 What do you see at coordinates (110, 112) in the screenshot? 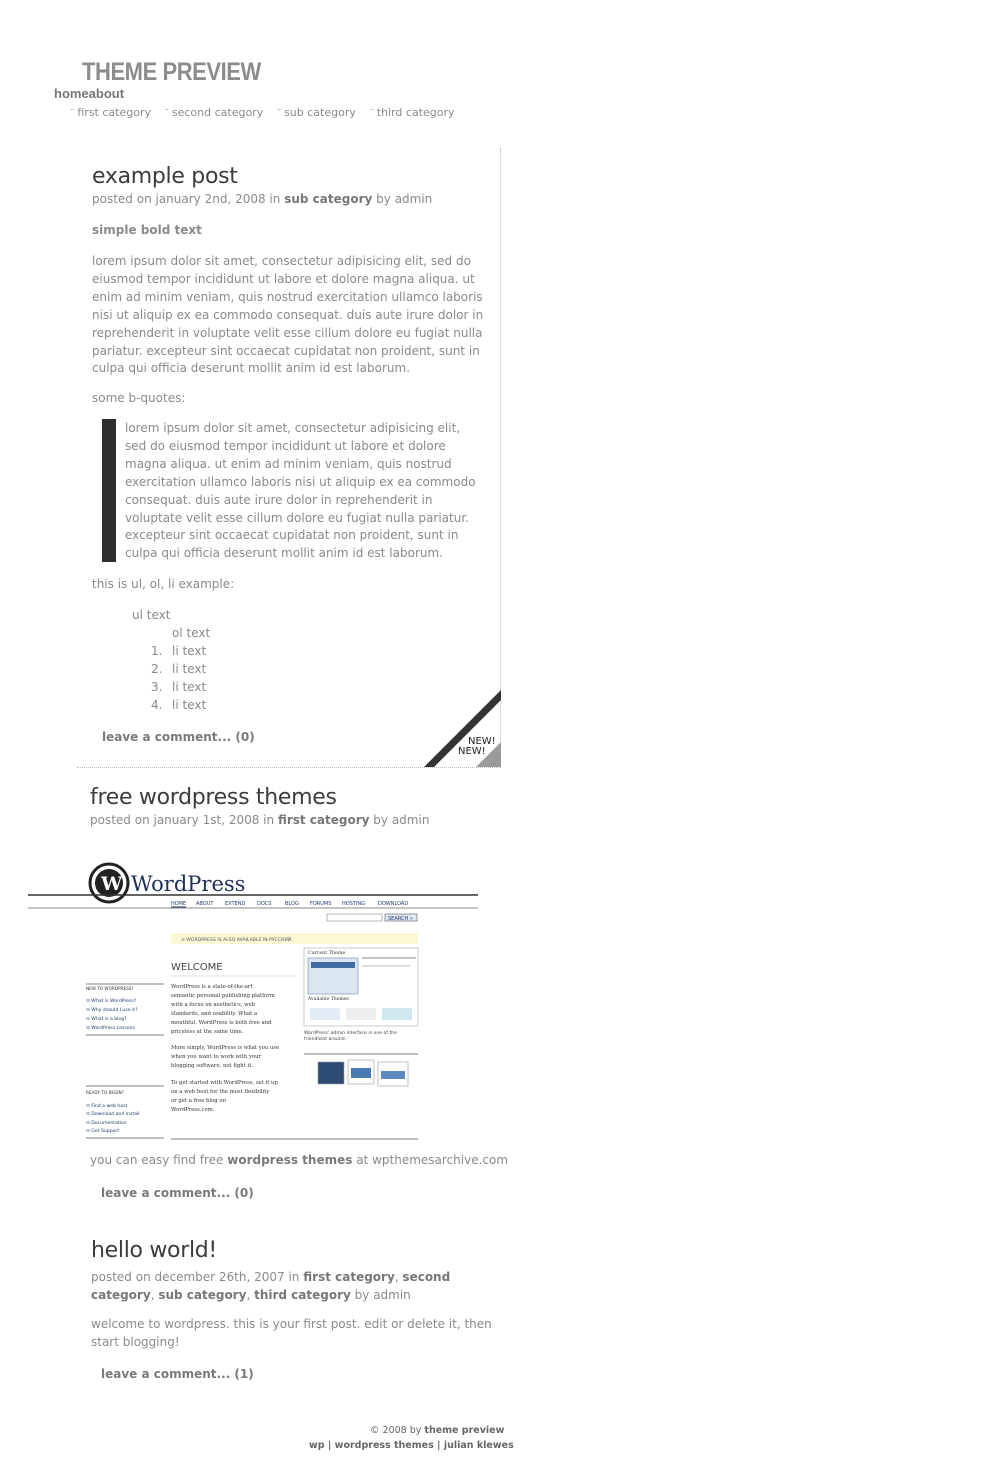
I see `category-first: first category` at bounding box center [110, 112].